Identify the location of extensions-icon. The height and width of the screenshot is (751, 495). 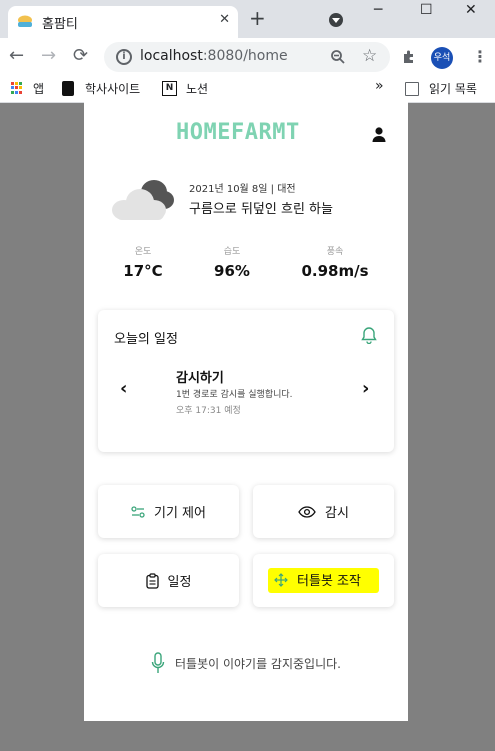
(409, 57).